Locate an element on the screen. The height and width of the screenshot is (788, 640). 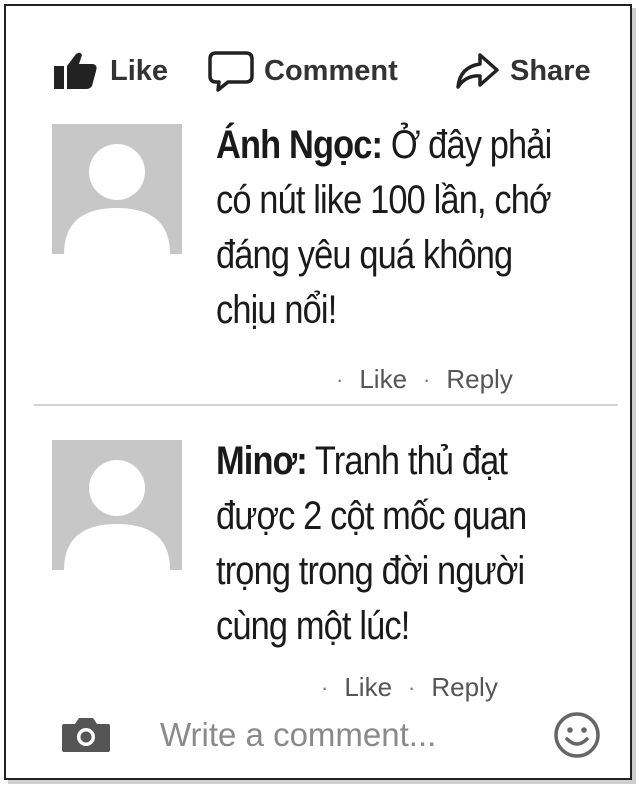
speech-bubble-icon is located at coordinates (231, 71).